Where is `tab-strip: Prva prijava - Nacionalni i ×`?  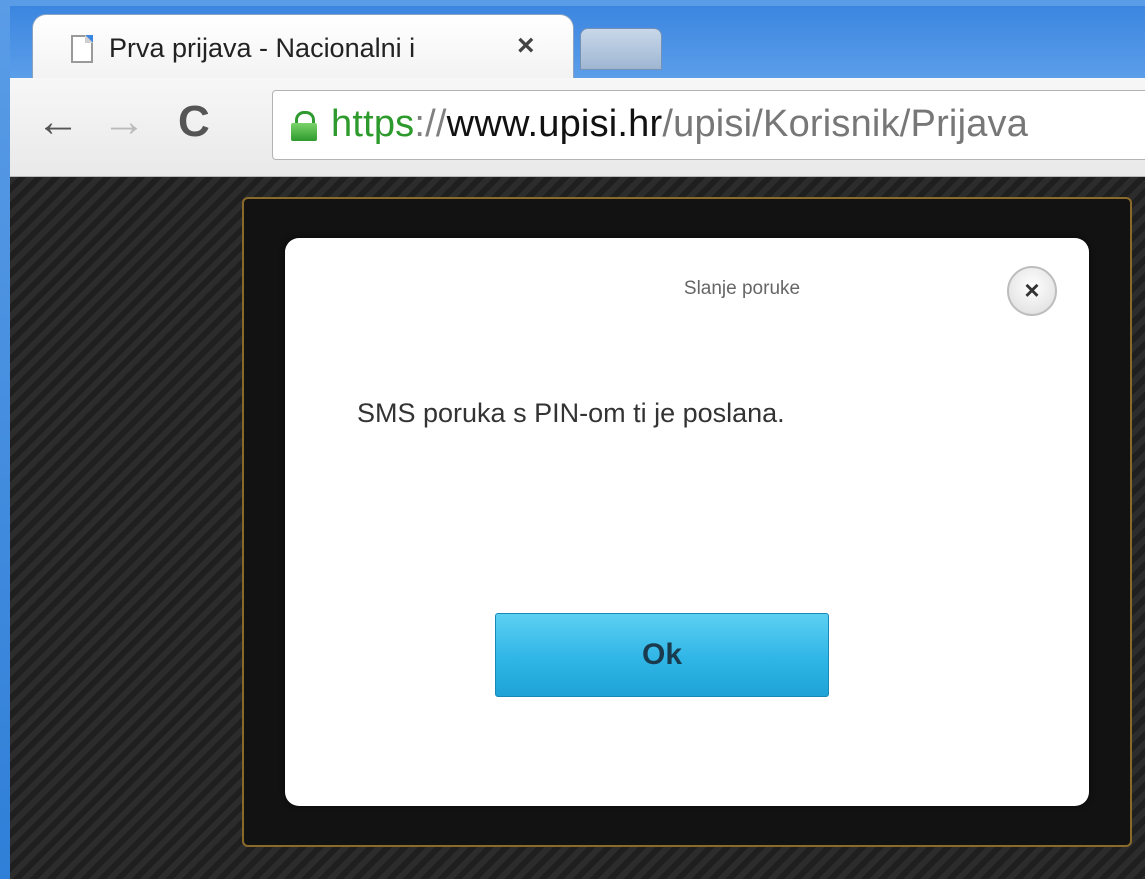 tab-strip: Prva prijava - Nacionalni i × is located at coordinates (577, 44).